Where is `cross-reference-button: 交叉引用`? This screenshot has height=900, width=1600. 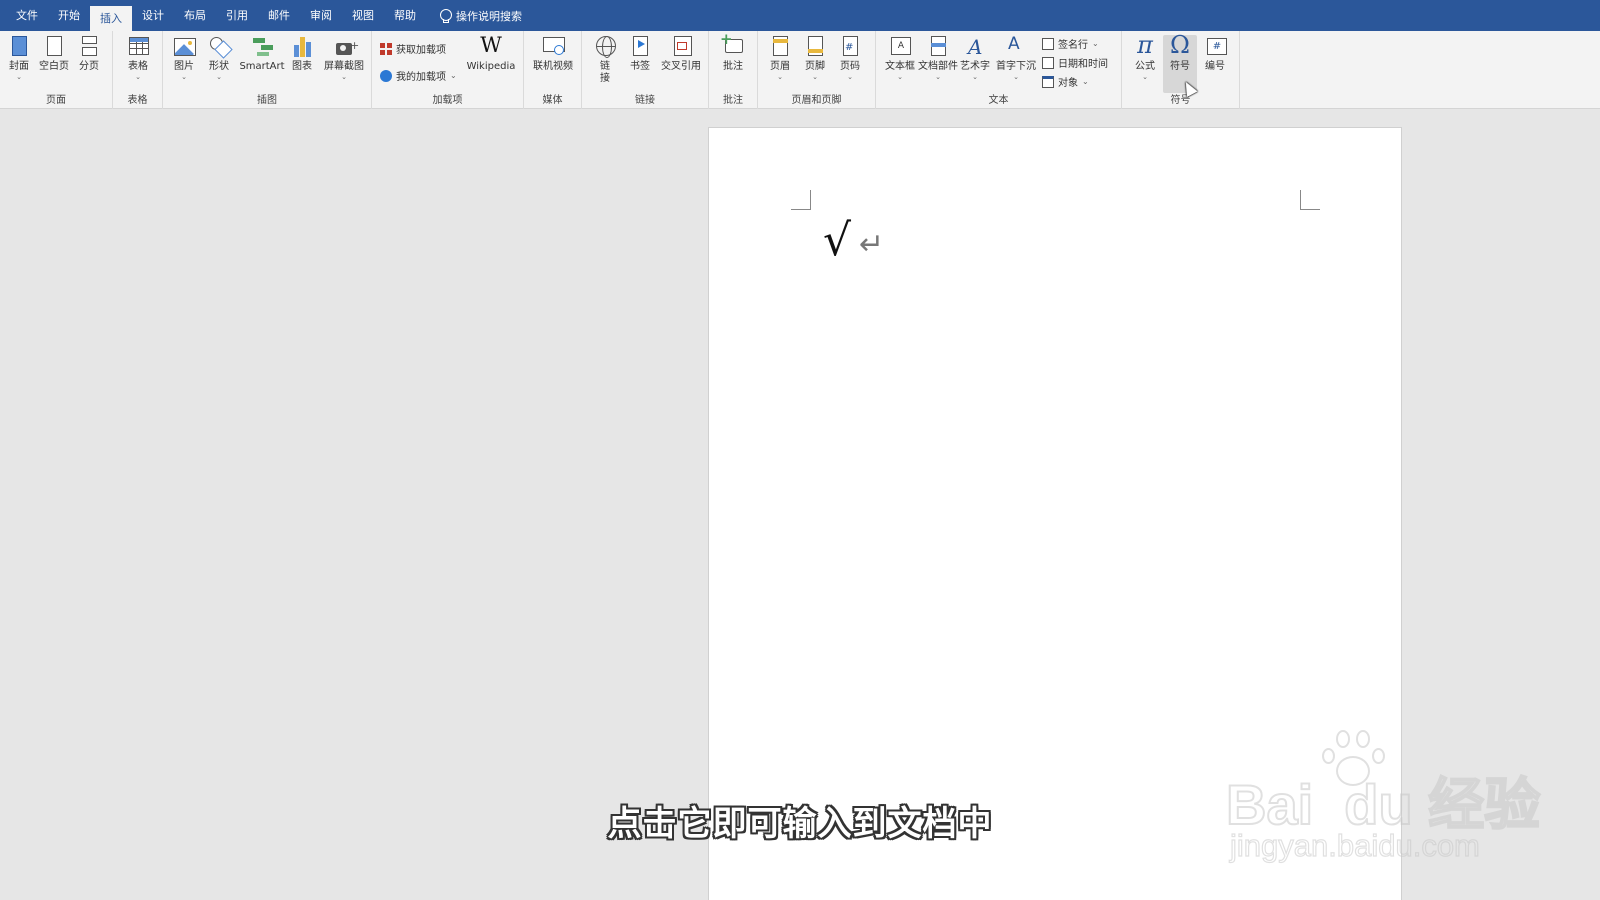
cross-reference-button: 交叉引用 is located at coordinates (681, 54).